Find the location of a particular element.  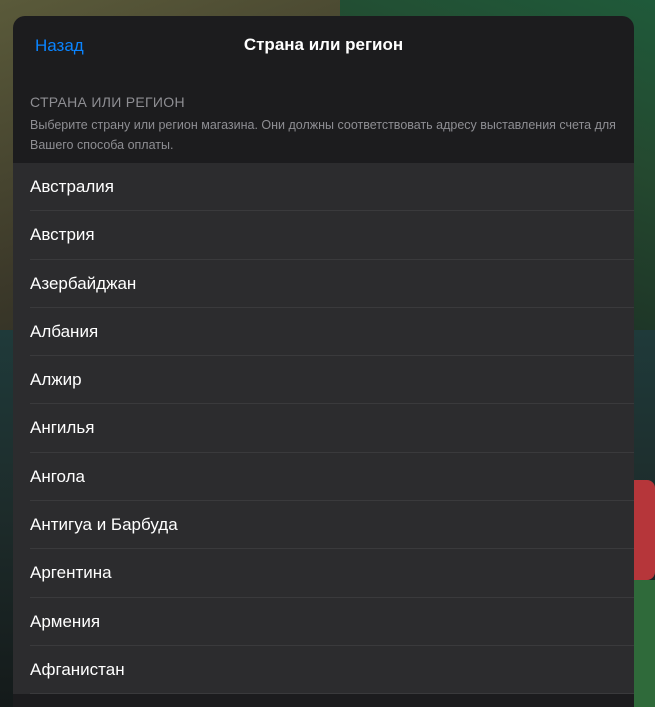

navigation-bar: Назад Страна или регион is located at coordinates (323, 46).